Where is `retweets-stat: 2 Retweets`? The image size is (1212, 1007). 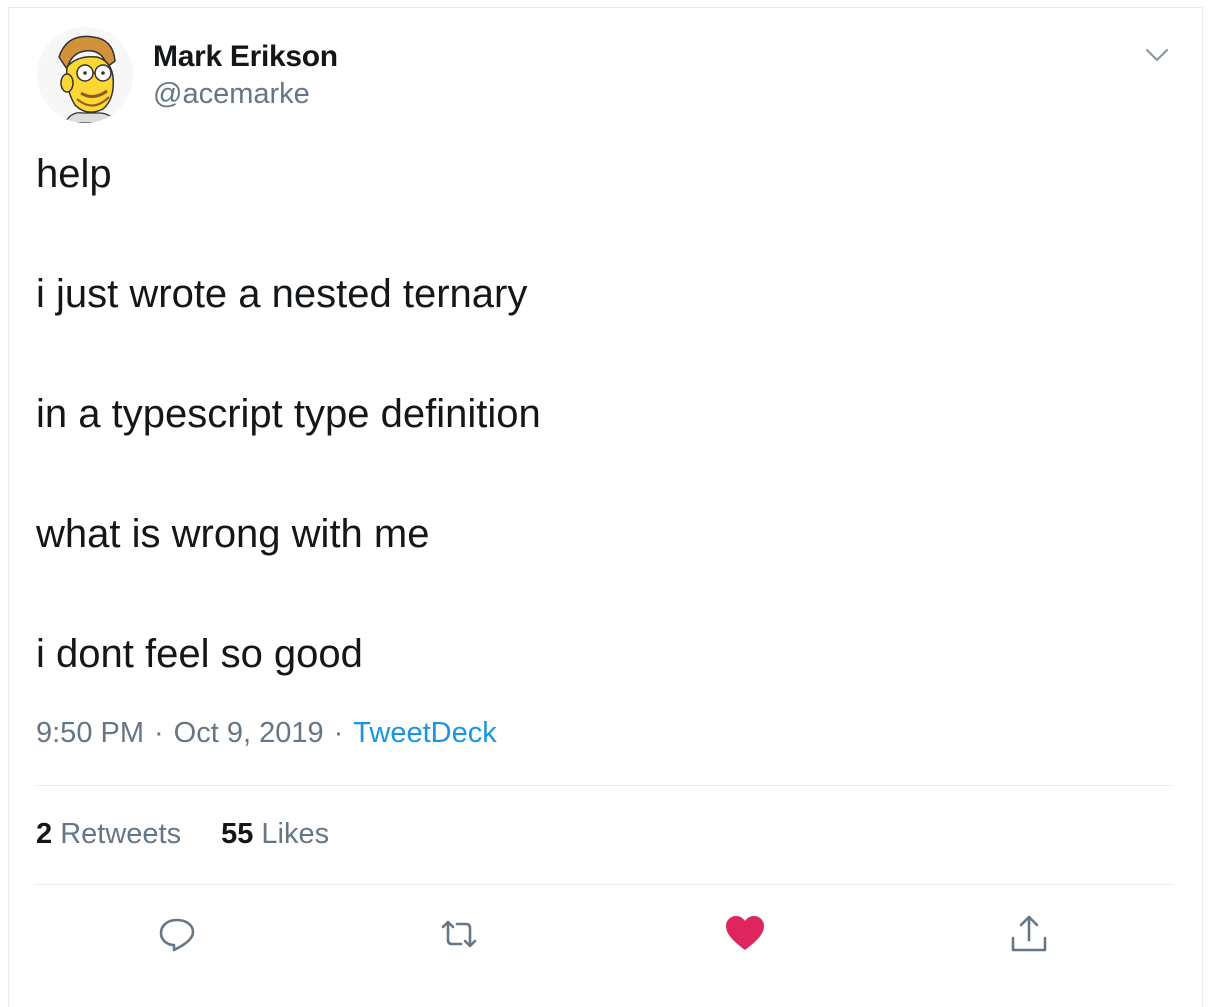 retweets-stat: 2 Retweets is located at coordinates (108, 834).